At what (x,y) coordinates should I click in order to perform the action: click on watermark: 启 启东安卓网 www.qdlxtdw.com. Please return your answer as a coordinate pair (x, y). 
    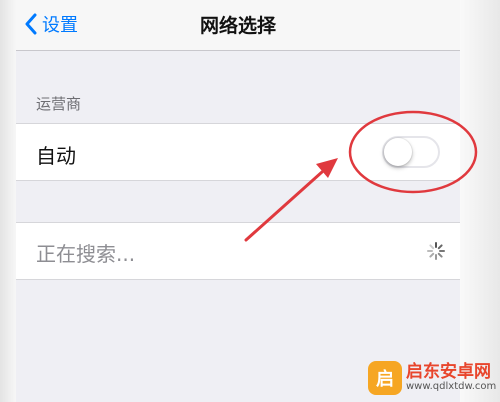
    Looking at the image, I should click on (432, 378).